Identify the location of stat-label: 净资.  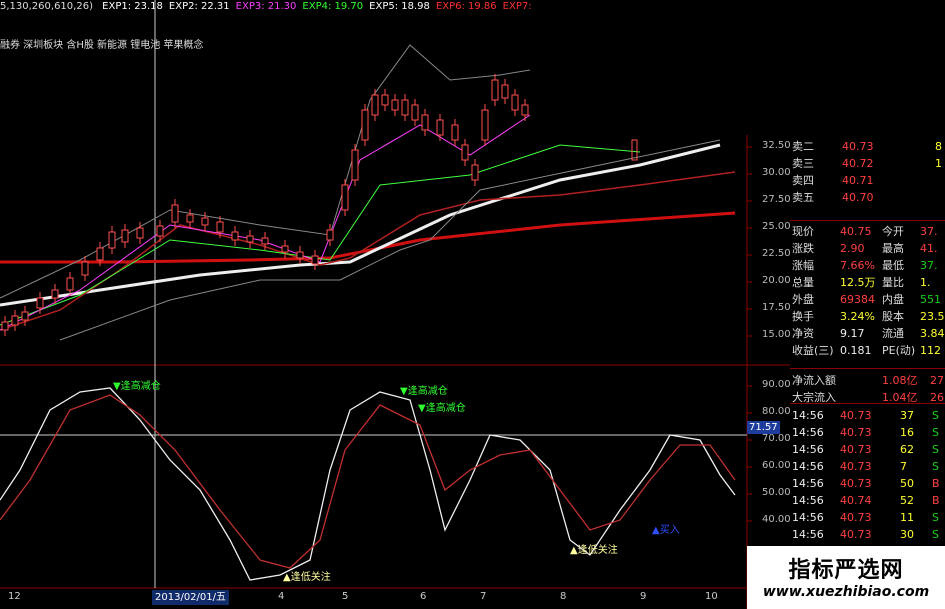
(803, 333).